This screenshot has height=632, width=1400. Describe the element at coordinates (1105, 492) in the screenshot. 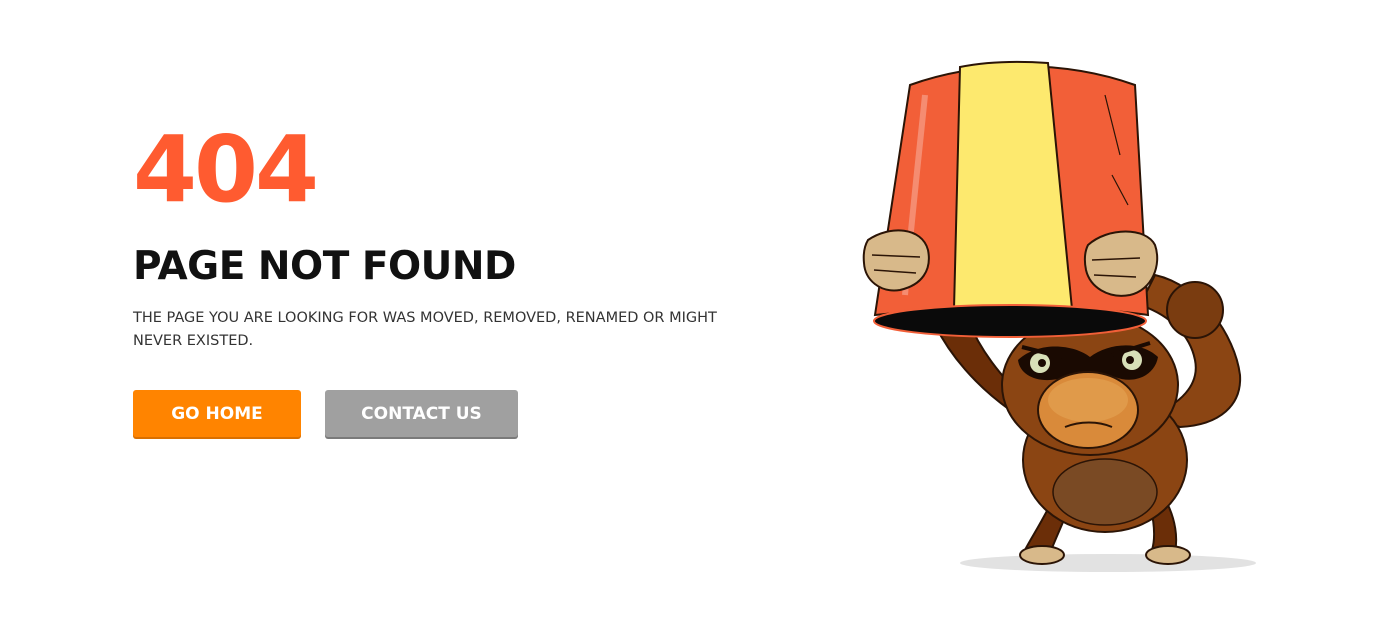

I see `monkey-belly` at that location.